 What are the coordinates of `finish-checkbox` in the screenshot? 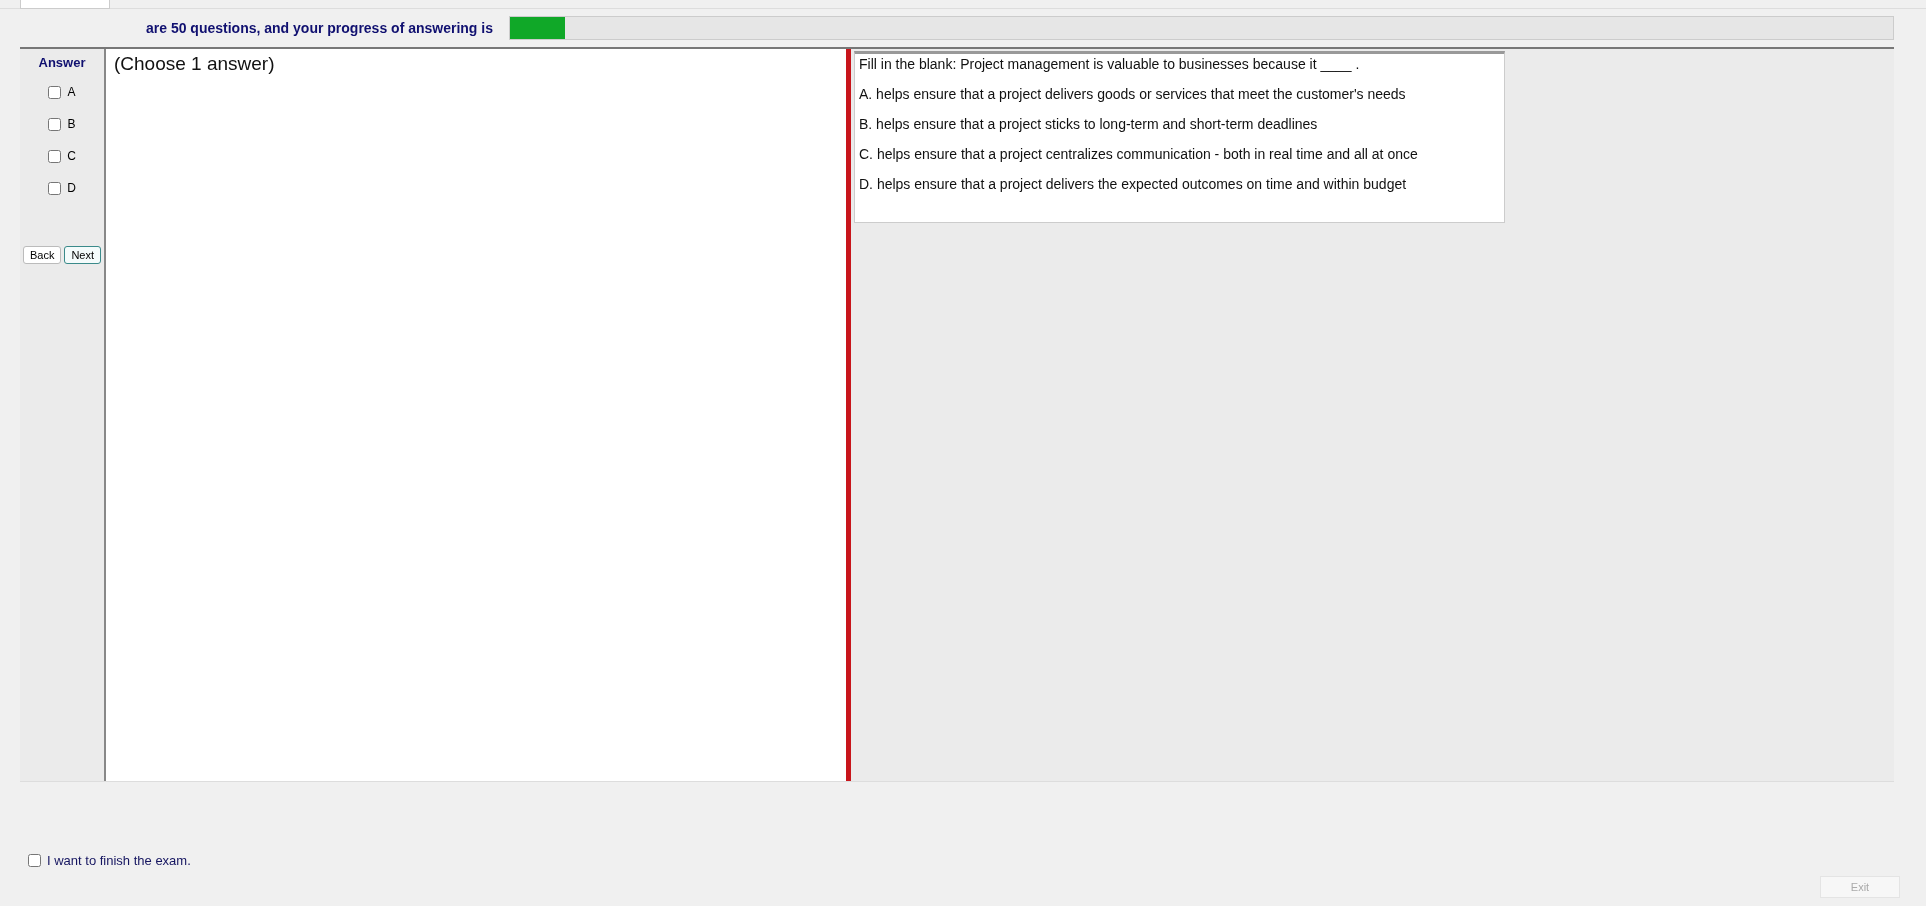 It's located at (34, 860).